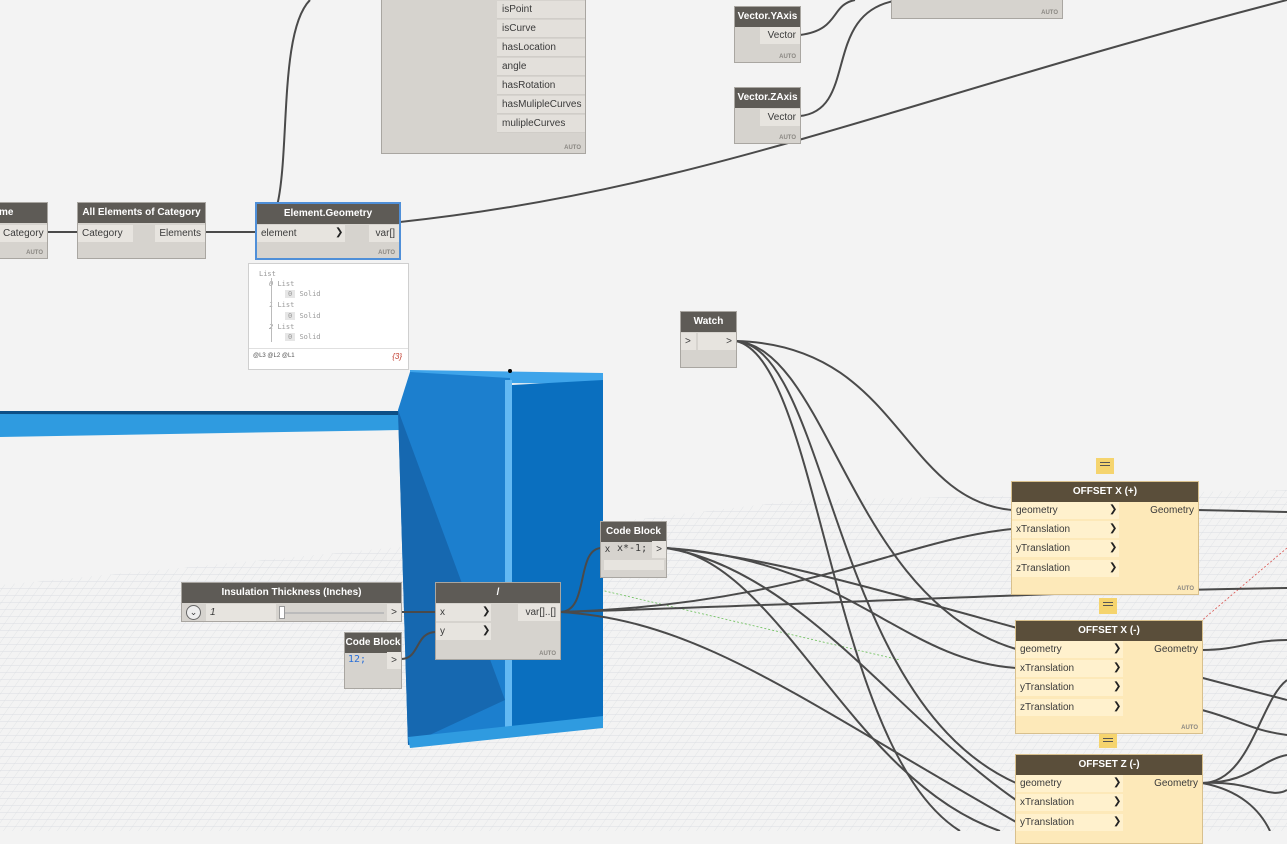  I want to click on output-port-hasmulliplecurves: hasMulipleCurves, so click(541, 105).